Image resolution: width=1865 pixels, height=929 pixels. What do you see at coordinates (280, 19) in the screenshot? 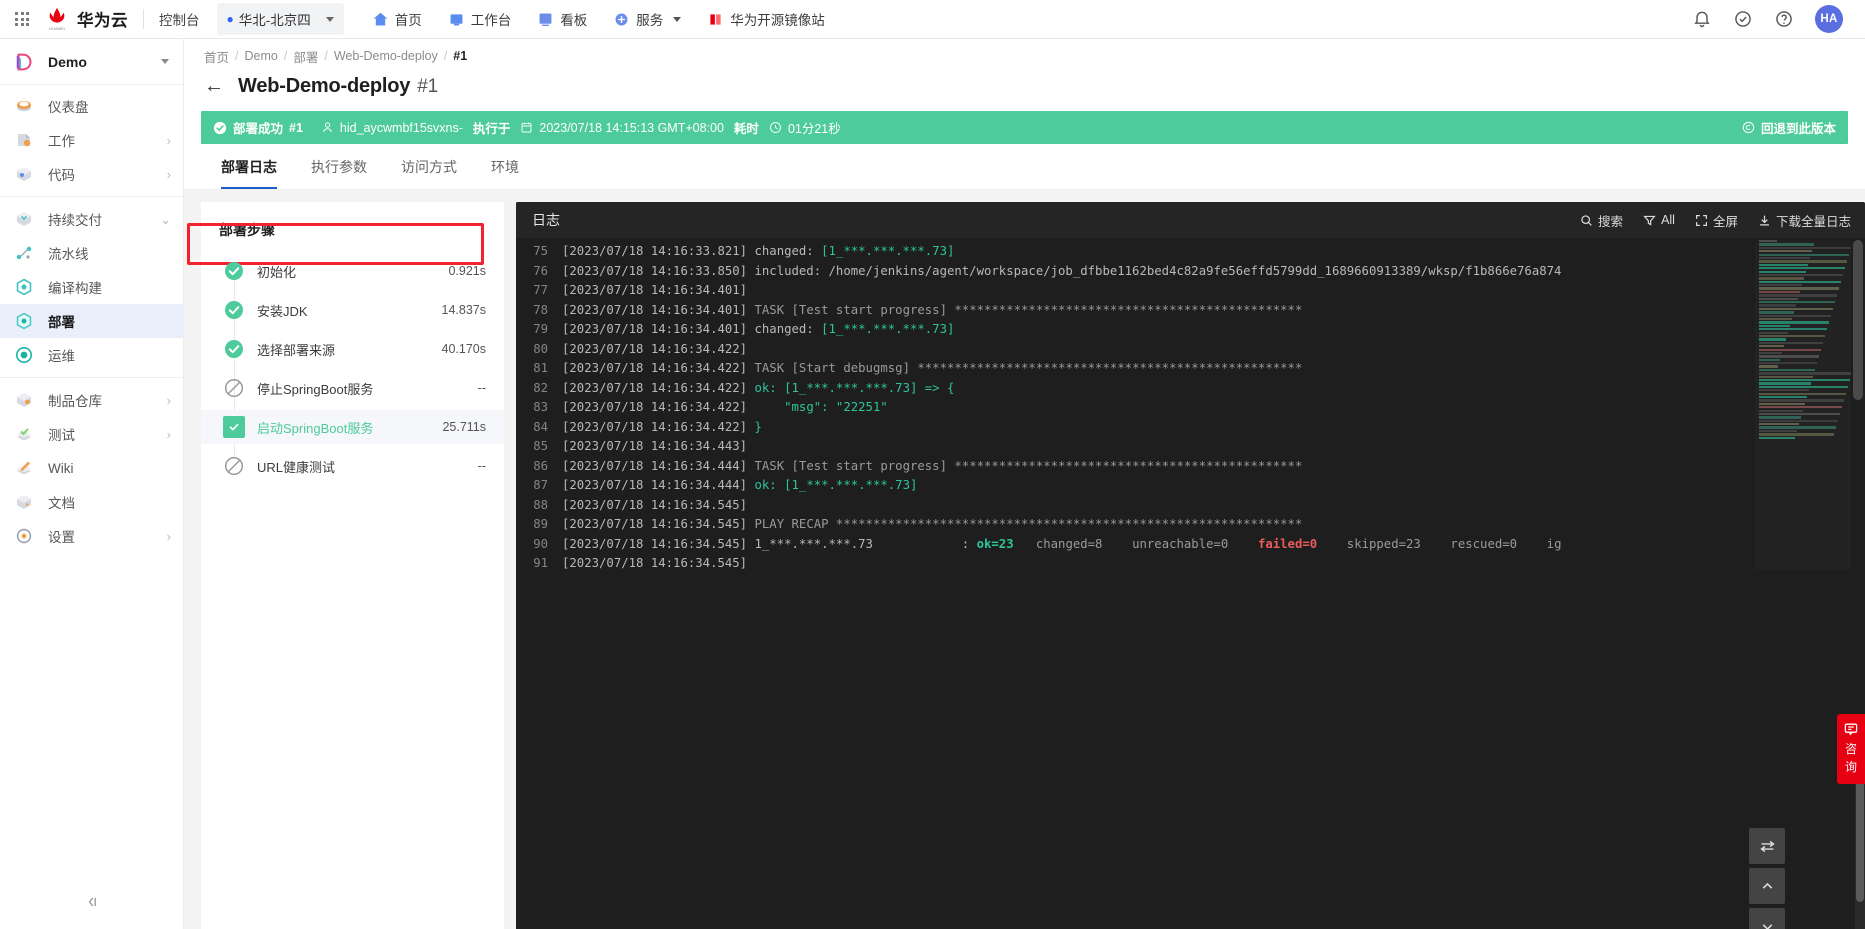
I see `region-selector: ● 华北-北京四` at bounding box center [280, 19].